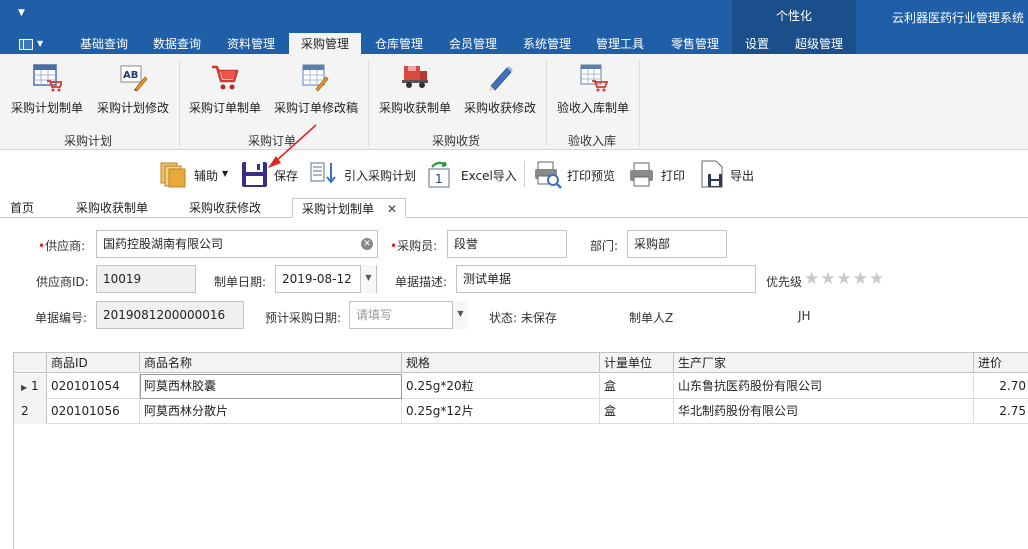 Image resolution: width=1028 pixels, height=549 pixels. I want to click on supplier-input: 国药控股湖南有限公司, so click(237, 244).